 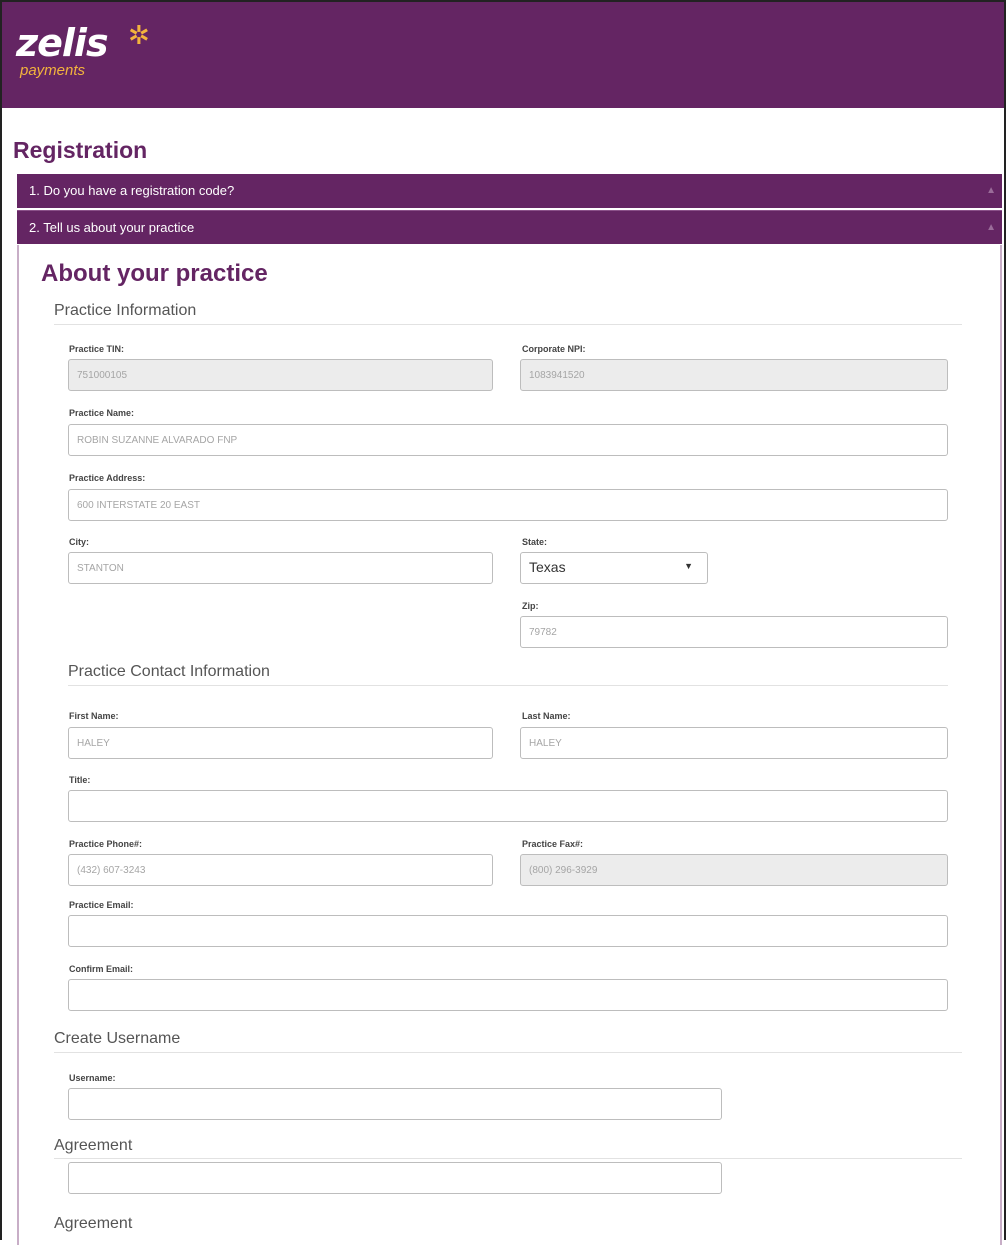 What do you see at coordinates (508, 995) in the screenshot?
I see `confirm-email-input` at bounding box center [508, 995].